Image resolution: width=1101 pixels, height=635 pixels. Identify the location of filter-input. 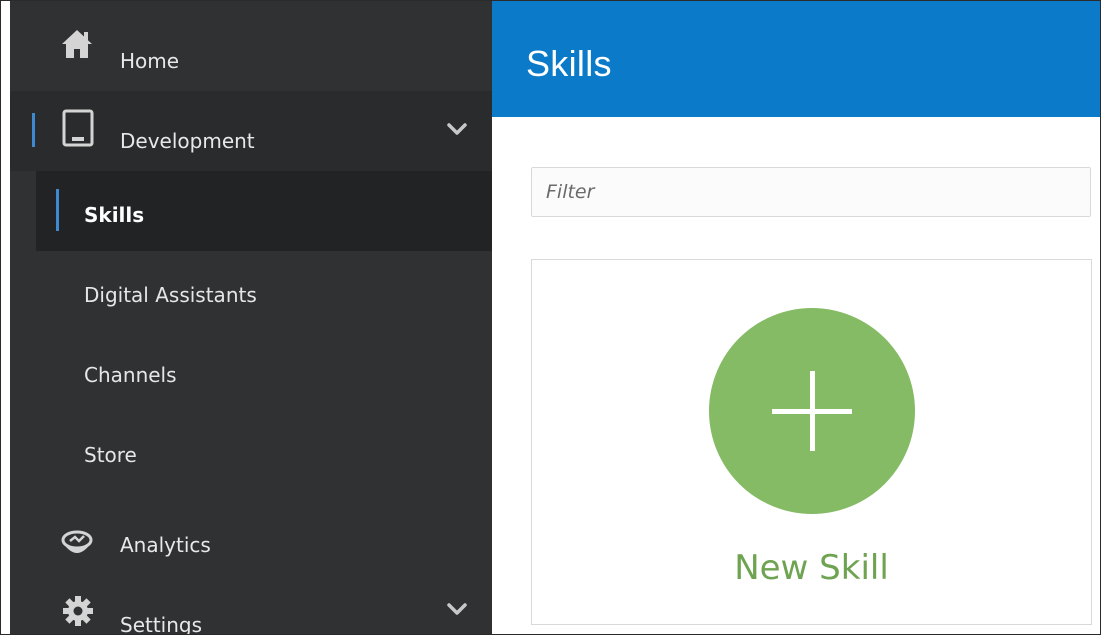
(811, 192).